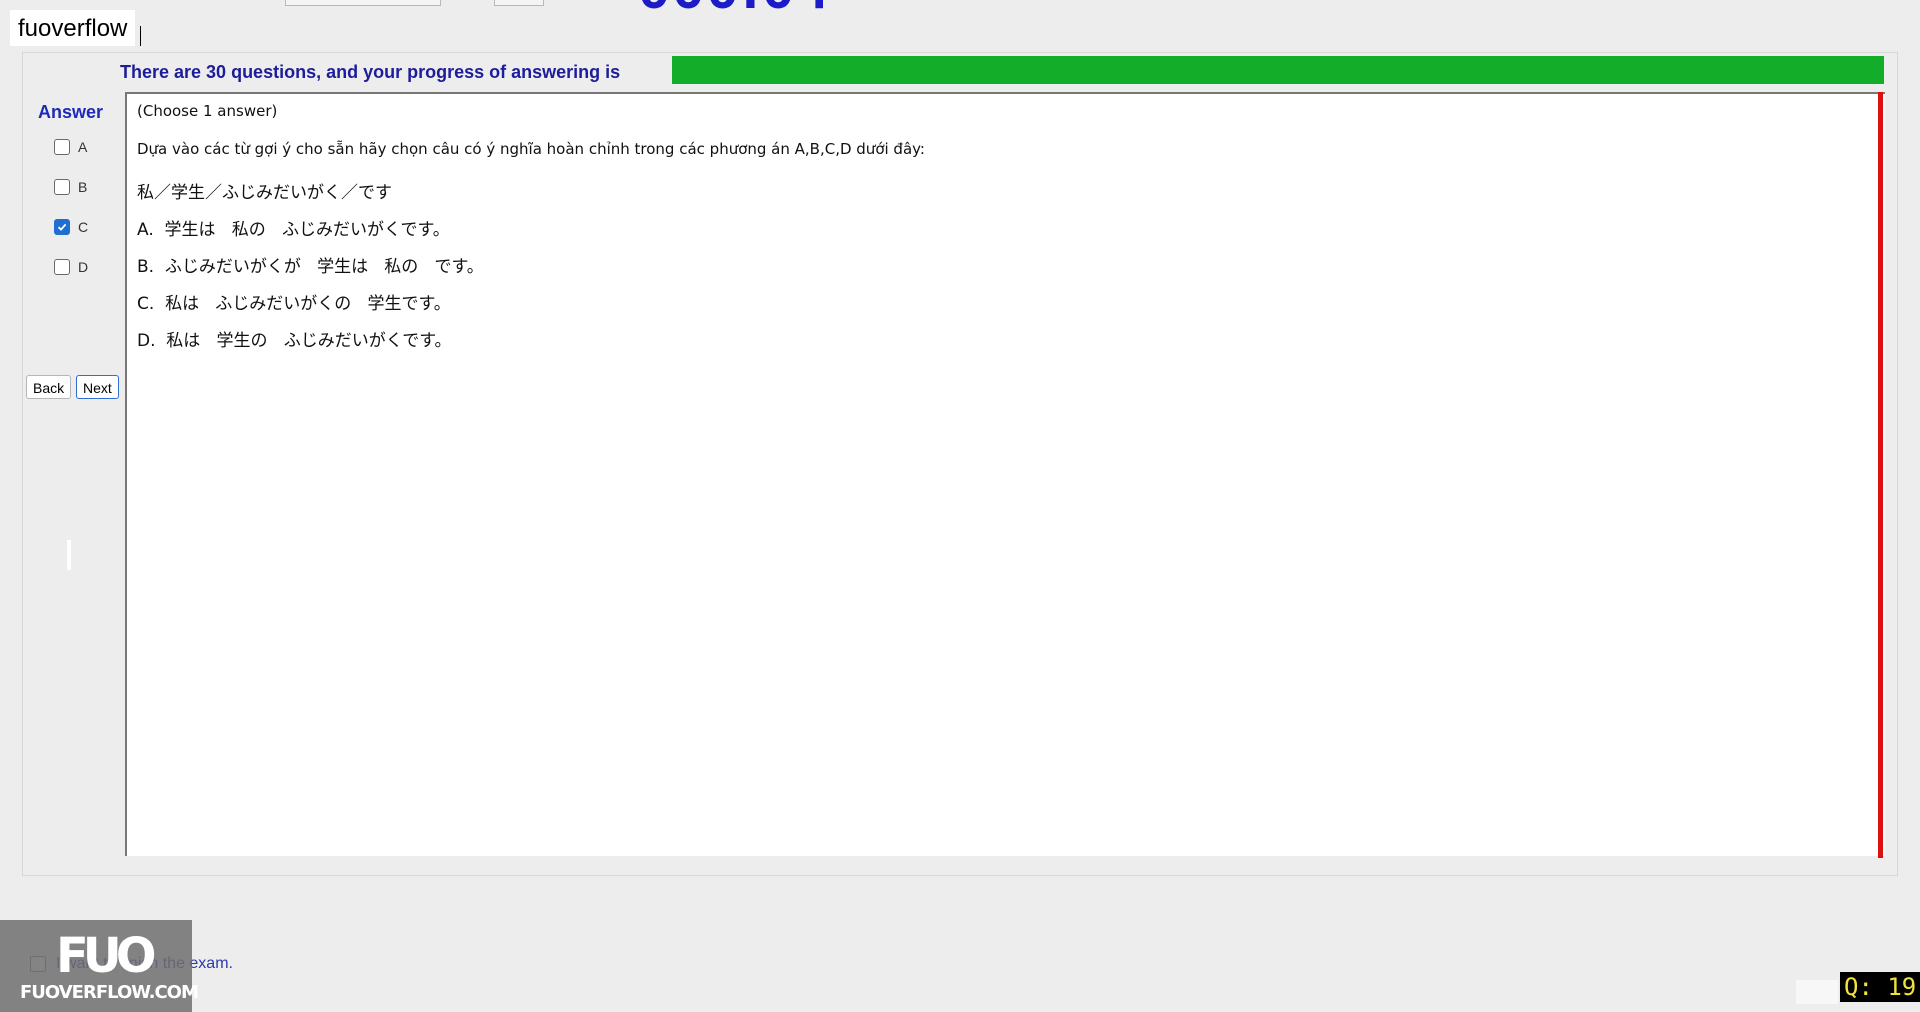 The image size is (1920, 1012). I want to click on next-button: Next, so click(97, 387).